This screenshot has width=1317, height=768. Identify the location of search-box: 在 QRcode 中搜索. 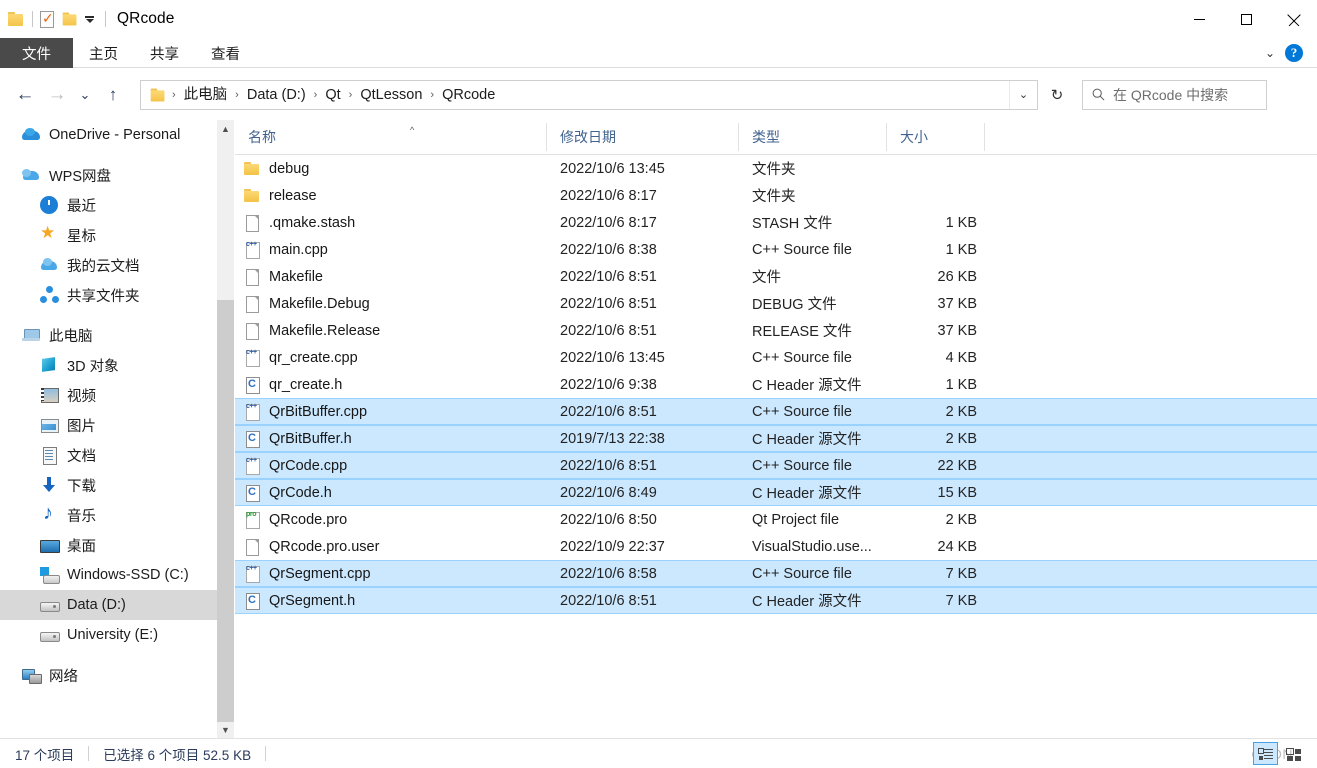
(1174, 94).